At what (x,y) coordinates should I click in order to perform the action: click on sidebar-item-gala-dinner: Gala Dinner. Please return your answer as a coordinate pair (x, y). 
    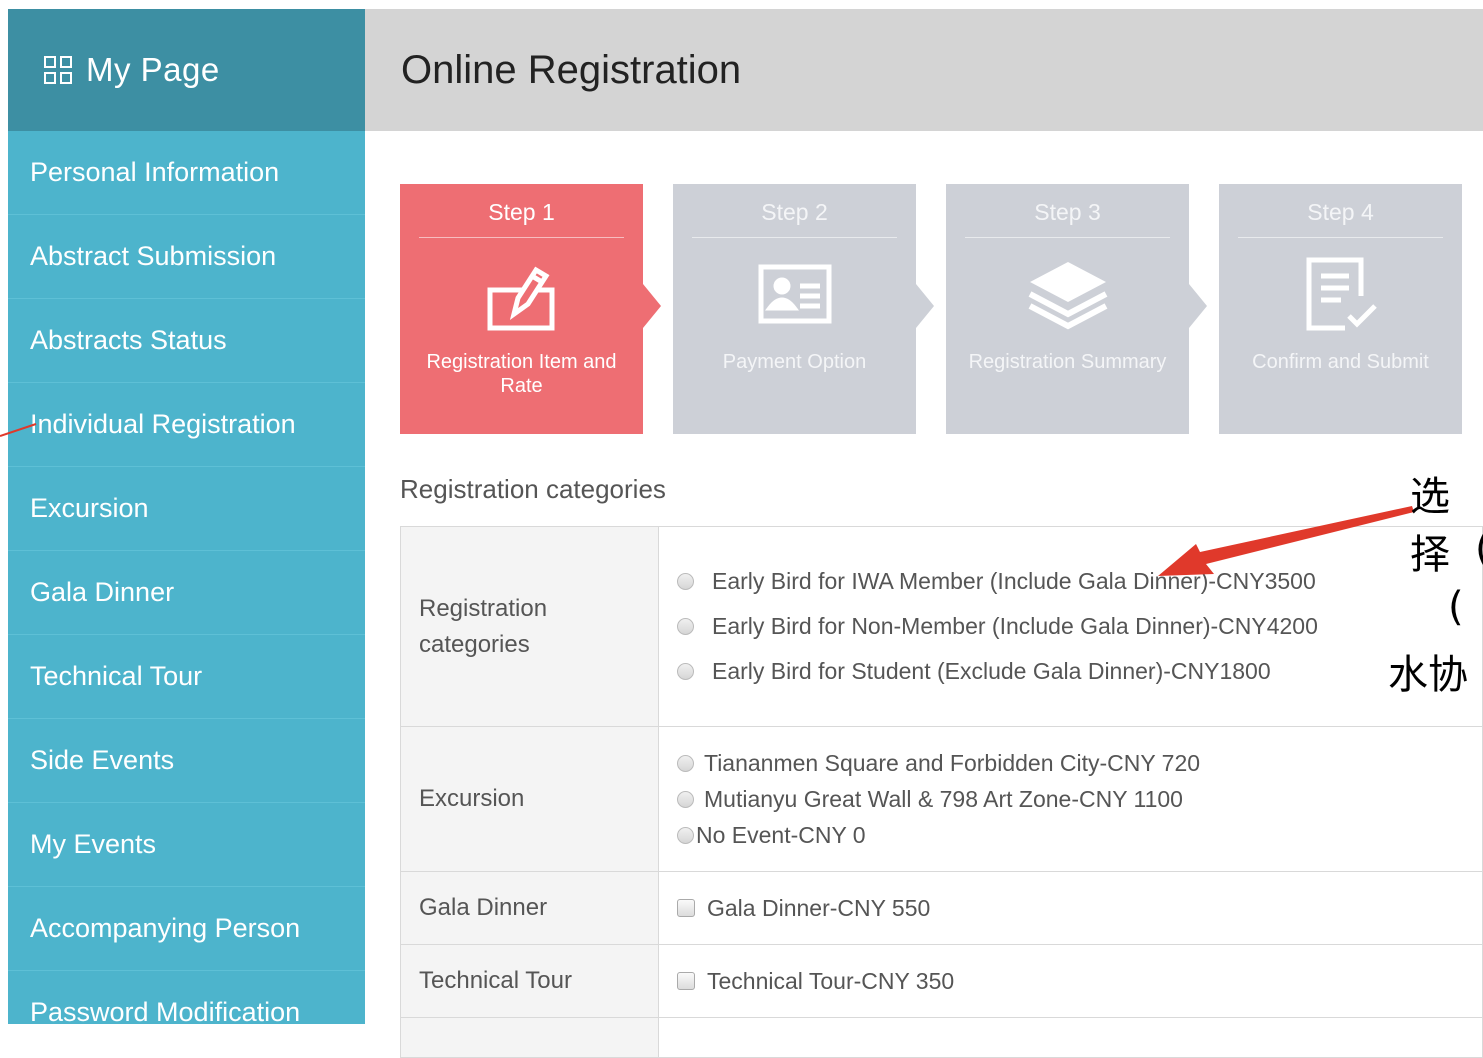
    Looking at the image, I should click on (186, 593).